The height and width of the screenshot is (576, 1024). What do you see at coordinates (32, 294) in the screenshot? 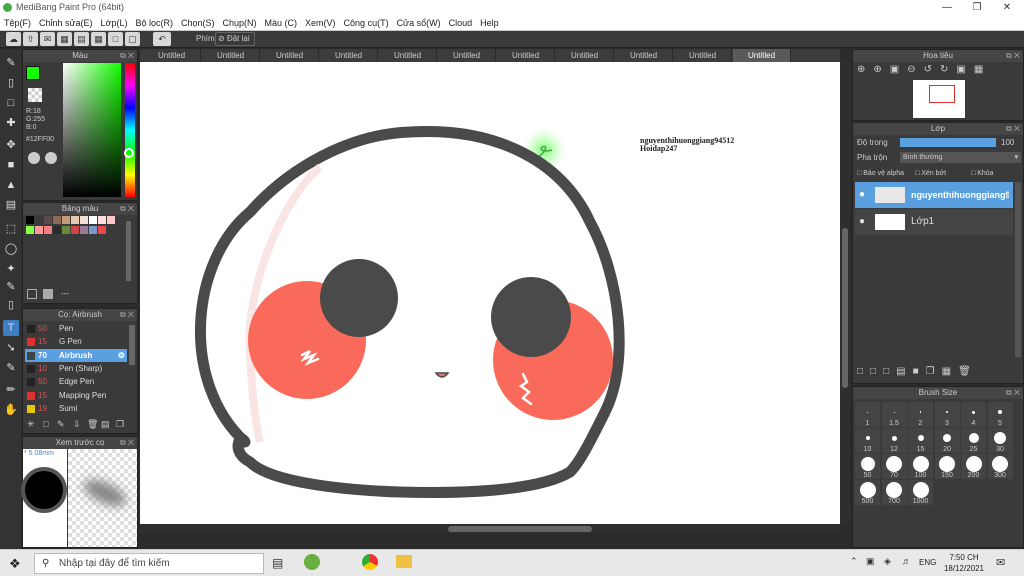
I see `new-palette-icon` at bounding box center [32, 294].